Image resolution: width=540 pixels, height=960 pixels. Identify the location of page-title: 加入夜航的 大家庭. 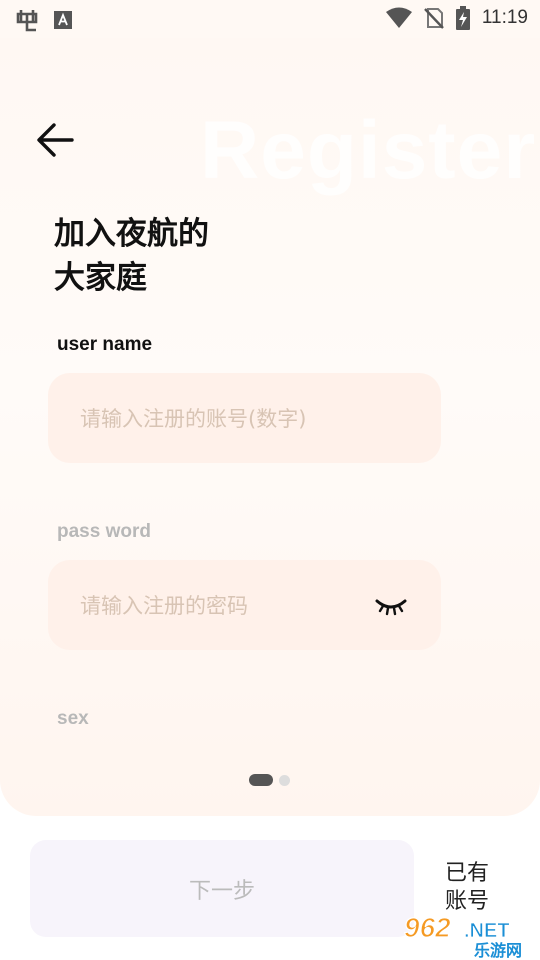
(131, 256).